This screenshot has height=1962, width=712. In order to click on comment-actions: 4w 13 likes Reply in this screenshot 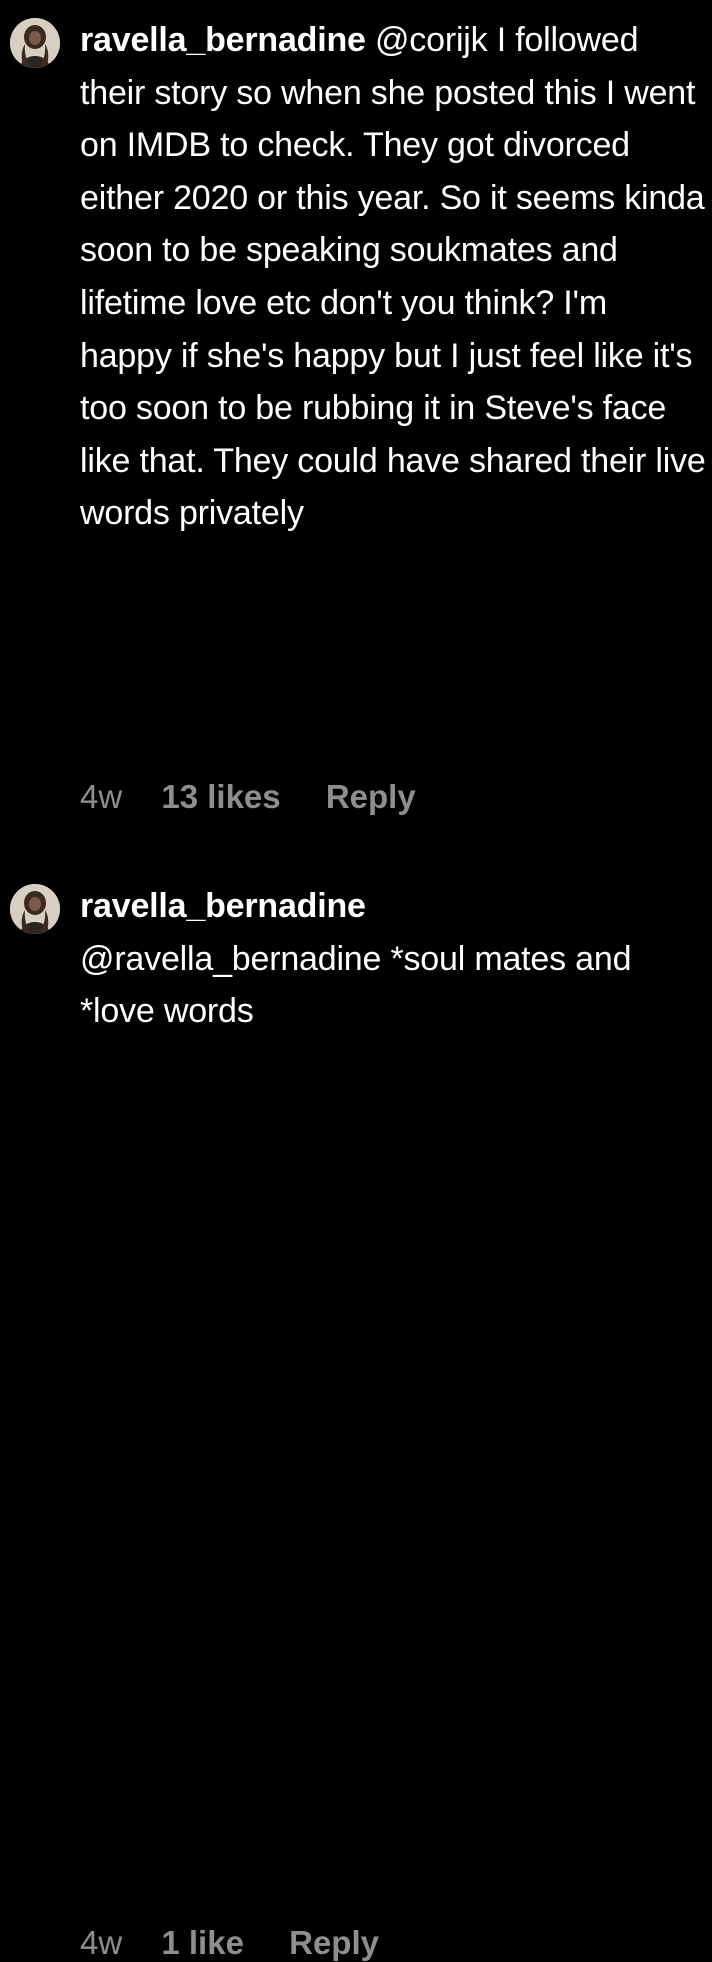, I will do `click(248, 797)`.